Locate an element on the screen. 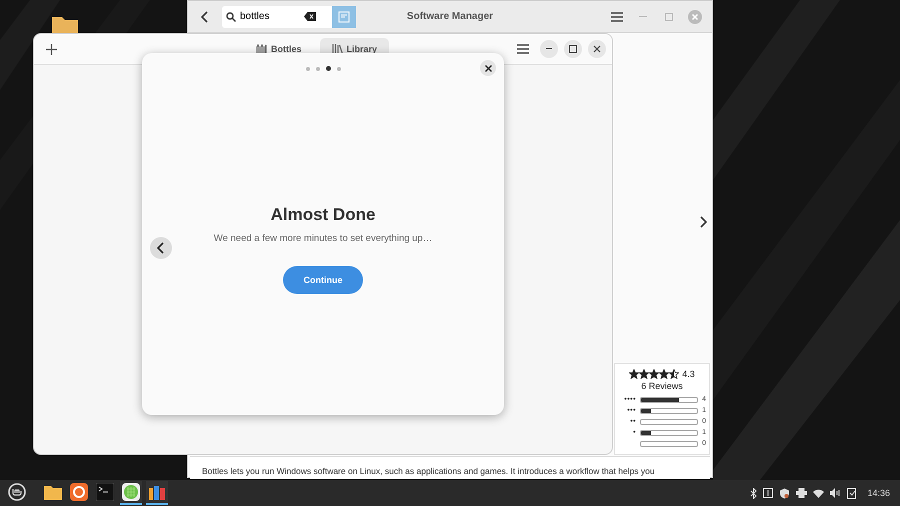 This screenshot has height=506, width=900. maximize-button is located at coordinates (573, 49).